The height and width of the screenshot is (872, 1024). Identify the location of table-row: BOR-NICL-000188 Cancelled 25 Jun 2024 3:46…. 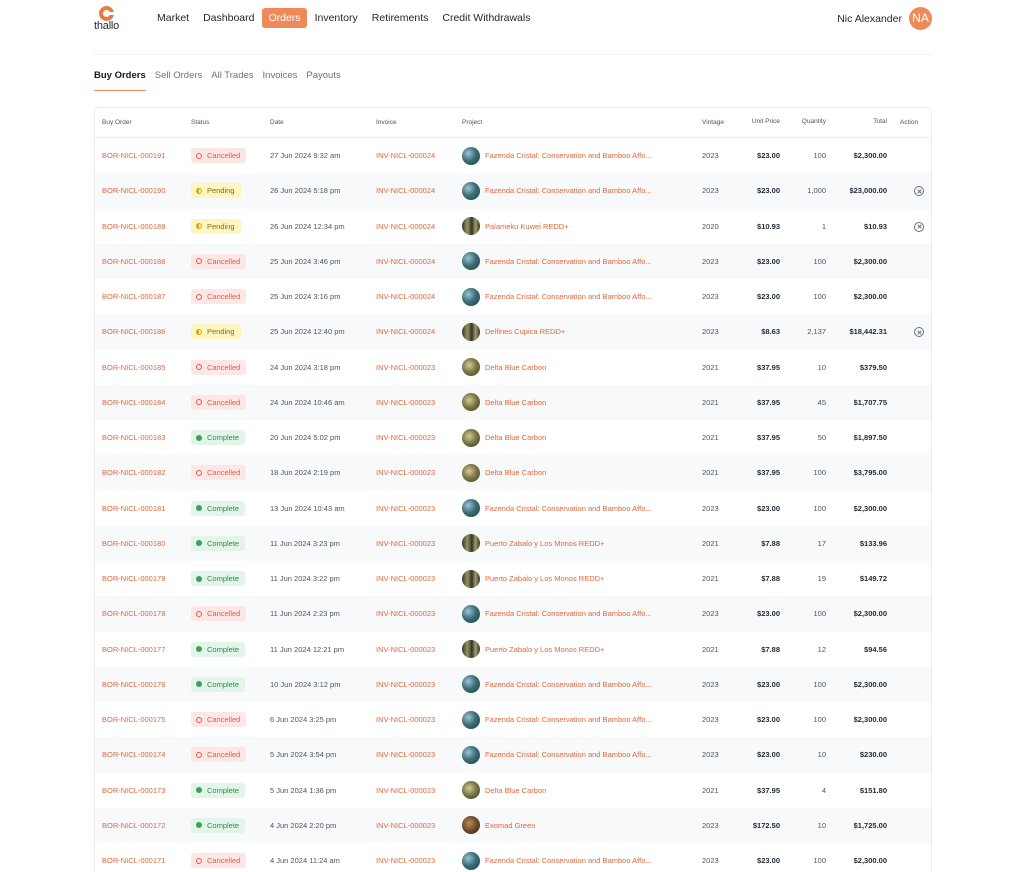
(513, 261).